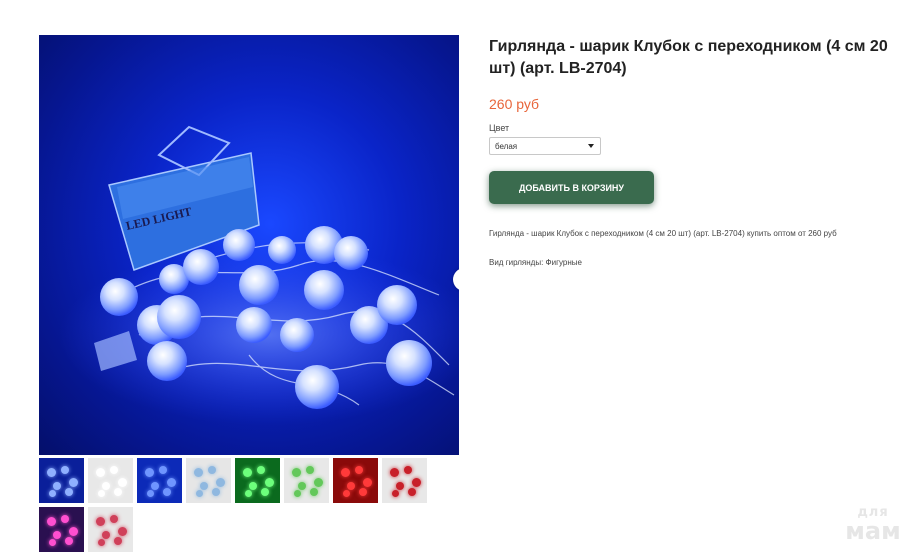 The image size is (921, 560). I want to click on watermark-logo: для мам, so click(873, 525).